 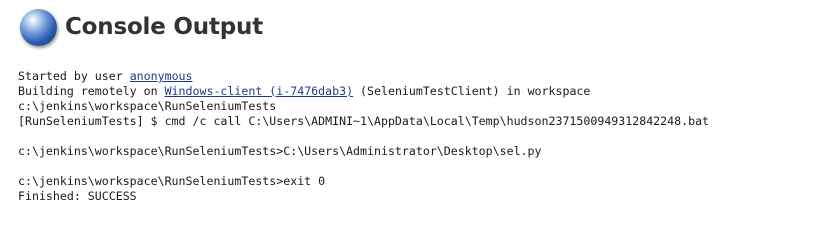 I want to click on building-prefix: Building remotely on, so click(x=91, y=91).